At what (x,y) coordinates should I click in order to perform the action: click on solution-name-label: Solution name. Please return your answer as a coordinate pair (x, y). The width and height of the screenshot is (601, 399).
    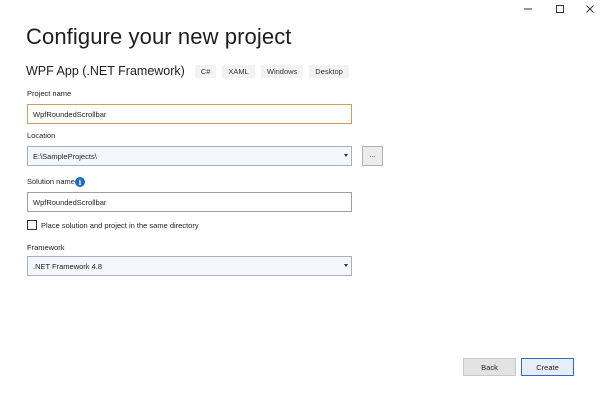
    Looking at the image, I should click on (51, 181).